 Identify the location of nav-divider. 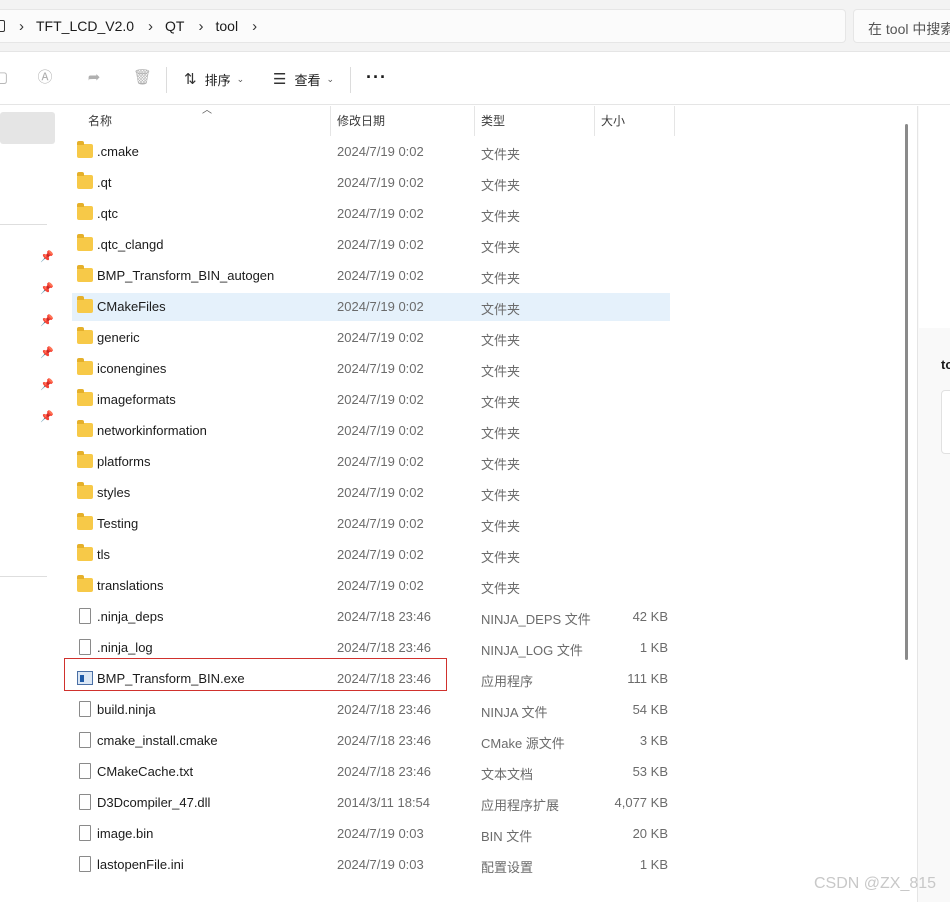
(23, 576).